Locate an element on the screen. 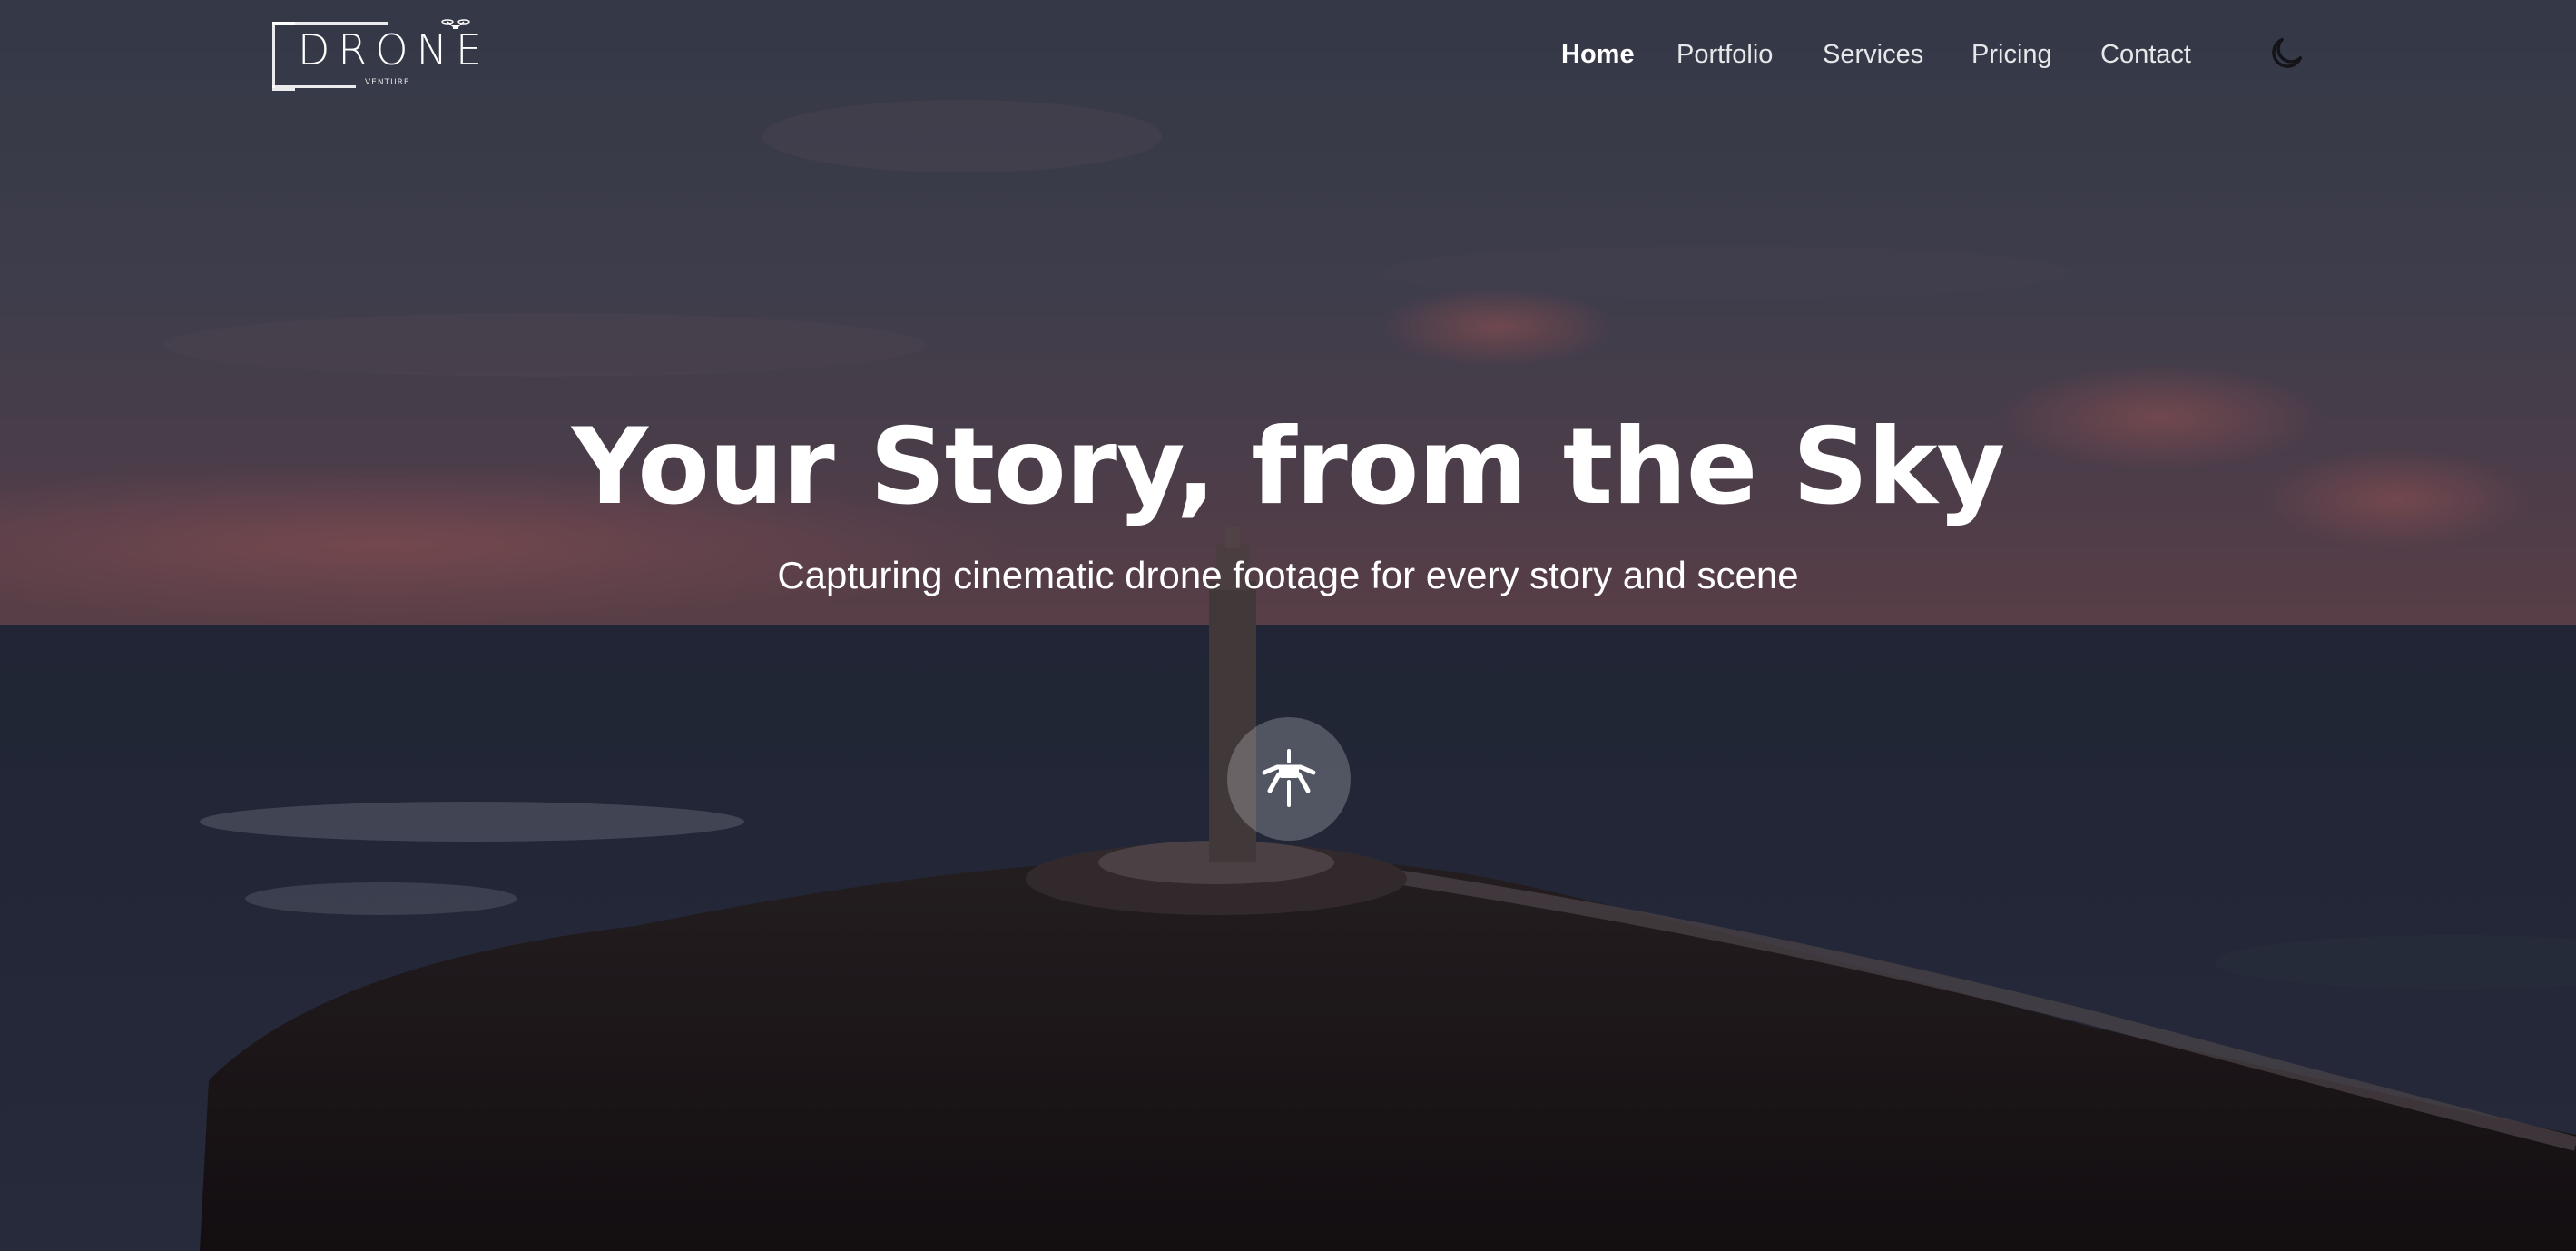  nav-link-contact: Contact is located at coordinates (2145, 54).